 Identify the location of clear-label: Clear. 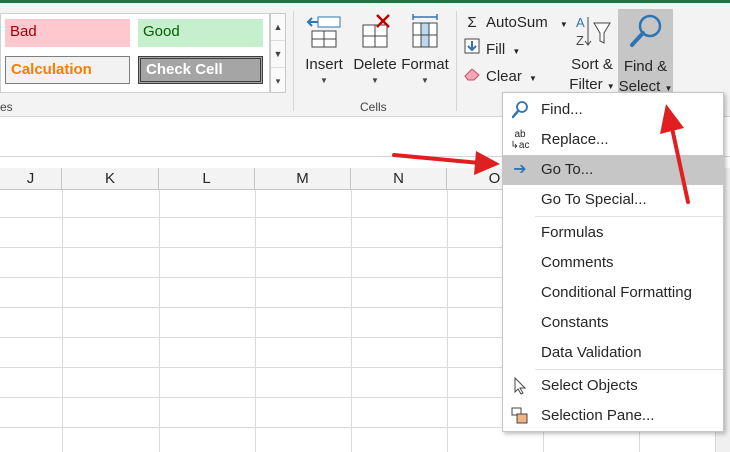
(504, 76).